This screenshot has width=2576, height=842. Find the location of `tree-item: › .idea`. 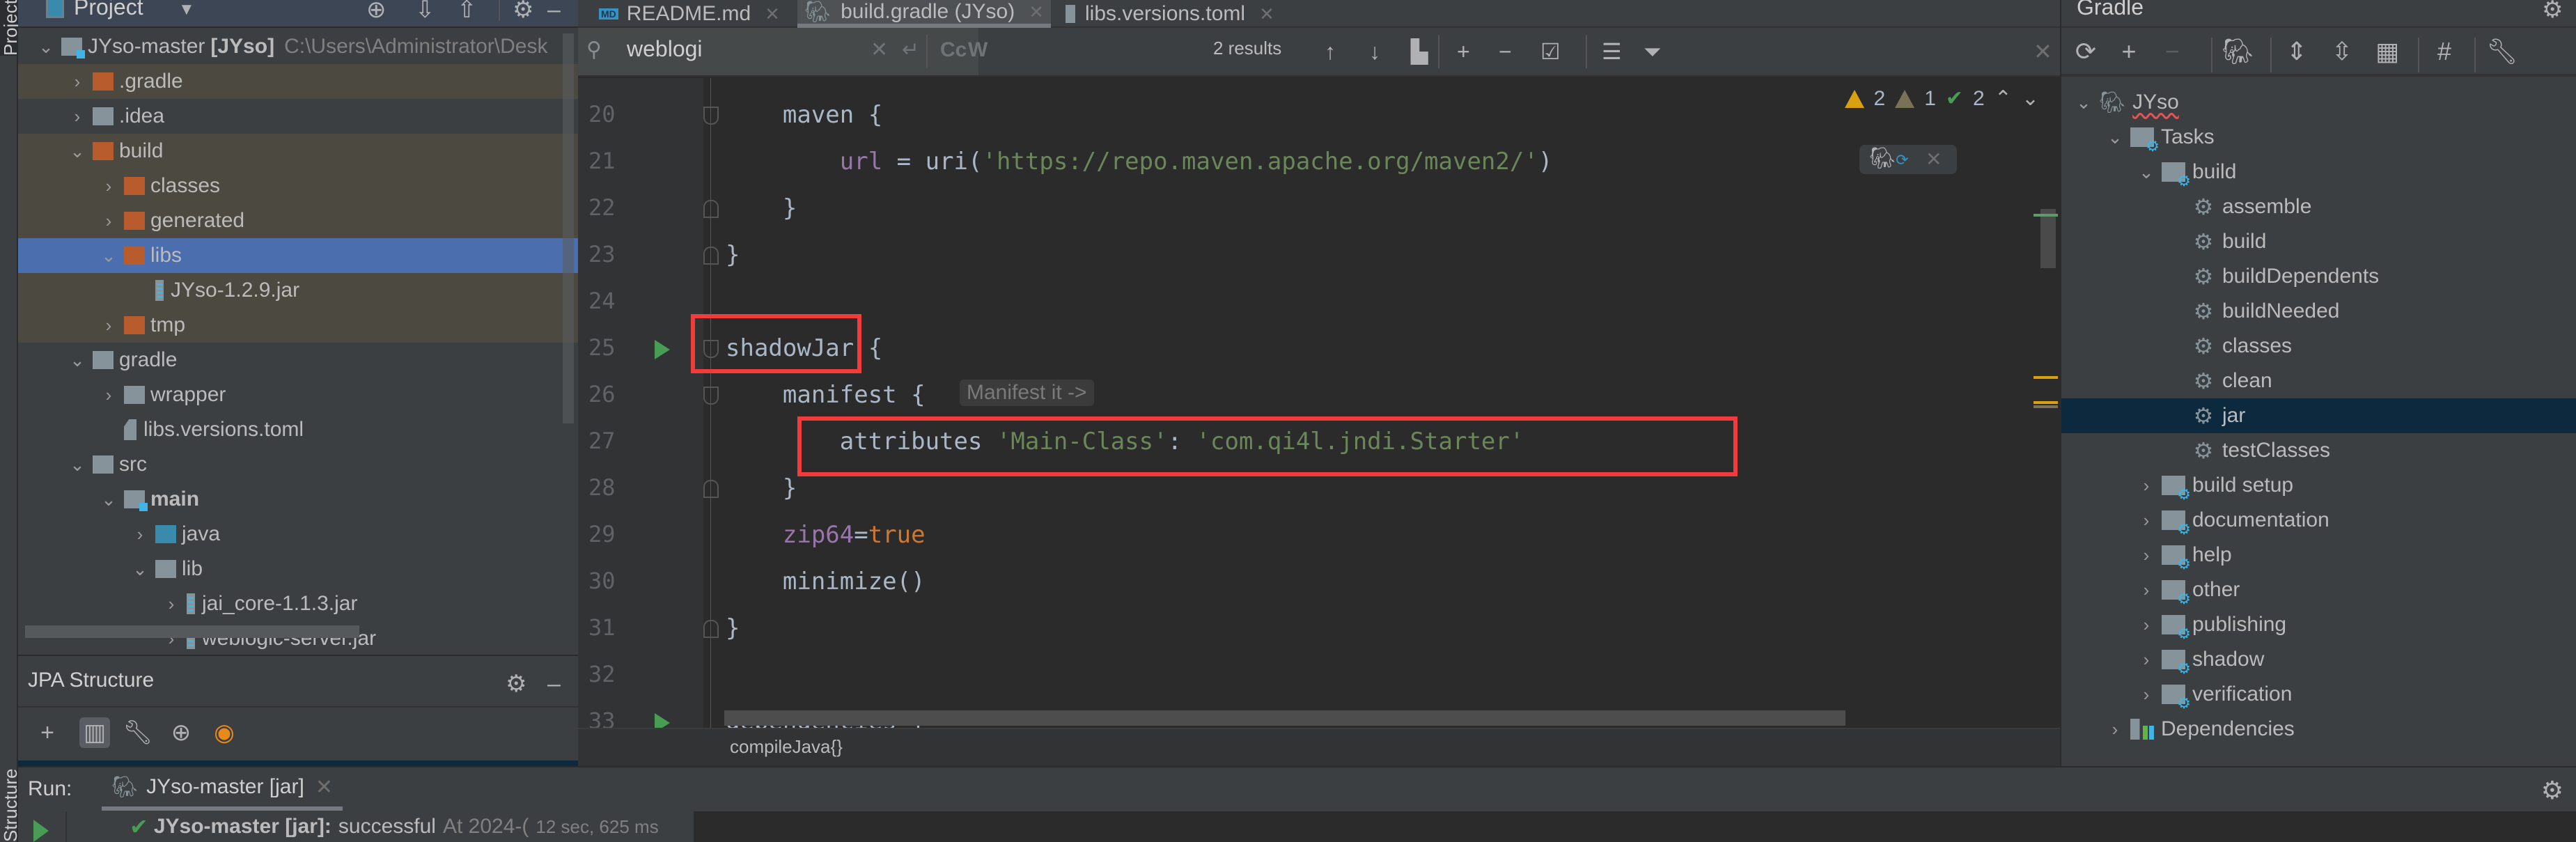

tree-item: › .idea is located at coordinates (298, 116).